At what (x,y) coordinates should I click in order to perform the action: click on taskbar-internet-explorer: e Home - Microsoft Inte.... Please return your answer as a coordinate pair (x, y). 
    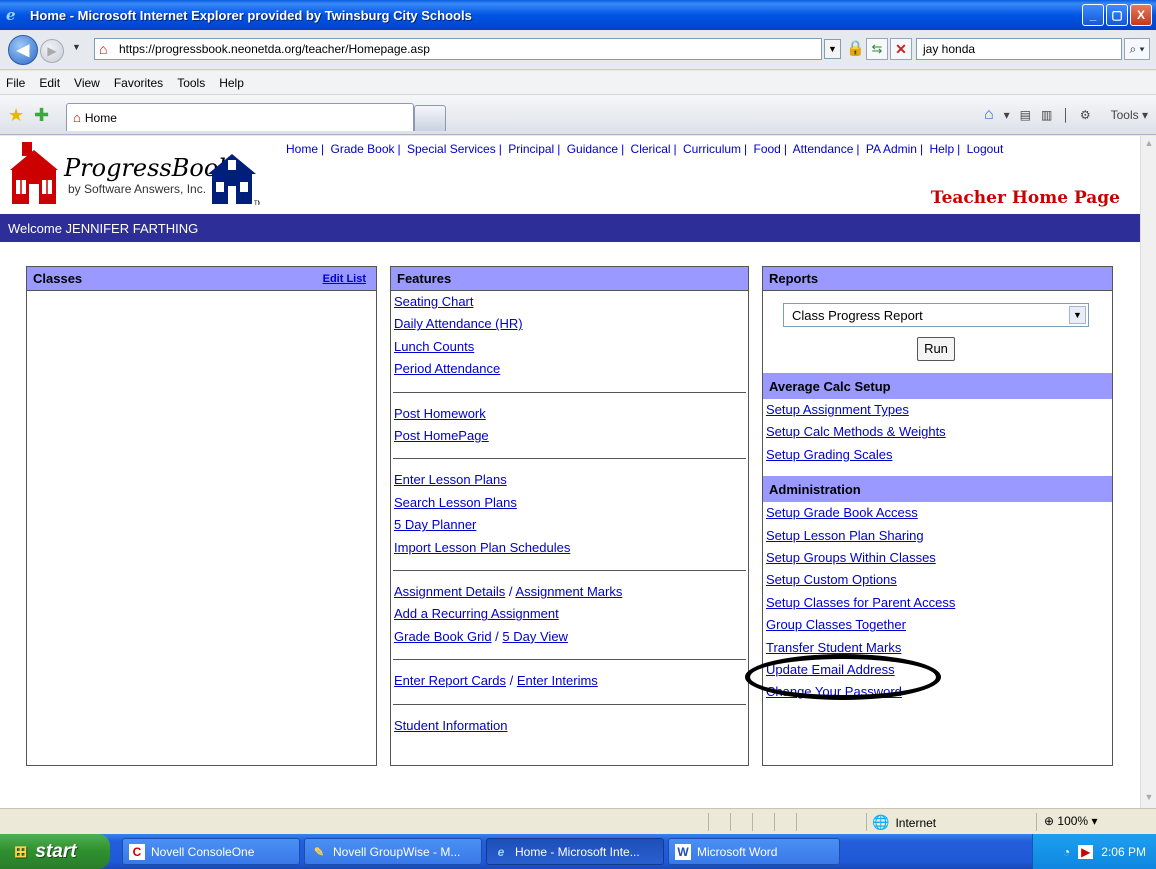
    Looking at the image, I should click on (575, 851).